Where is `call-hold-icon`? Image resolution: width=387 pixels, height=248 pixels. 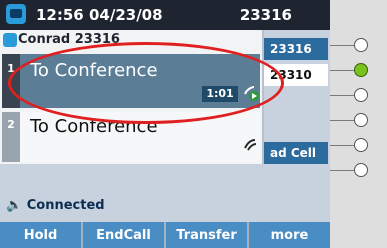 call-hold-icon is located at coordinates (250, 145).